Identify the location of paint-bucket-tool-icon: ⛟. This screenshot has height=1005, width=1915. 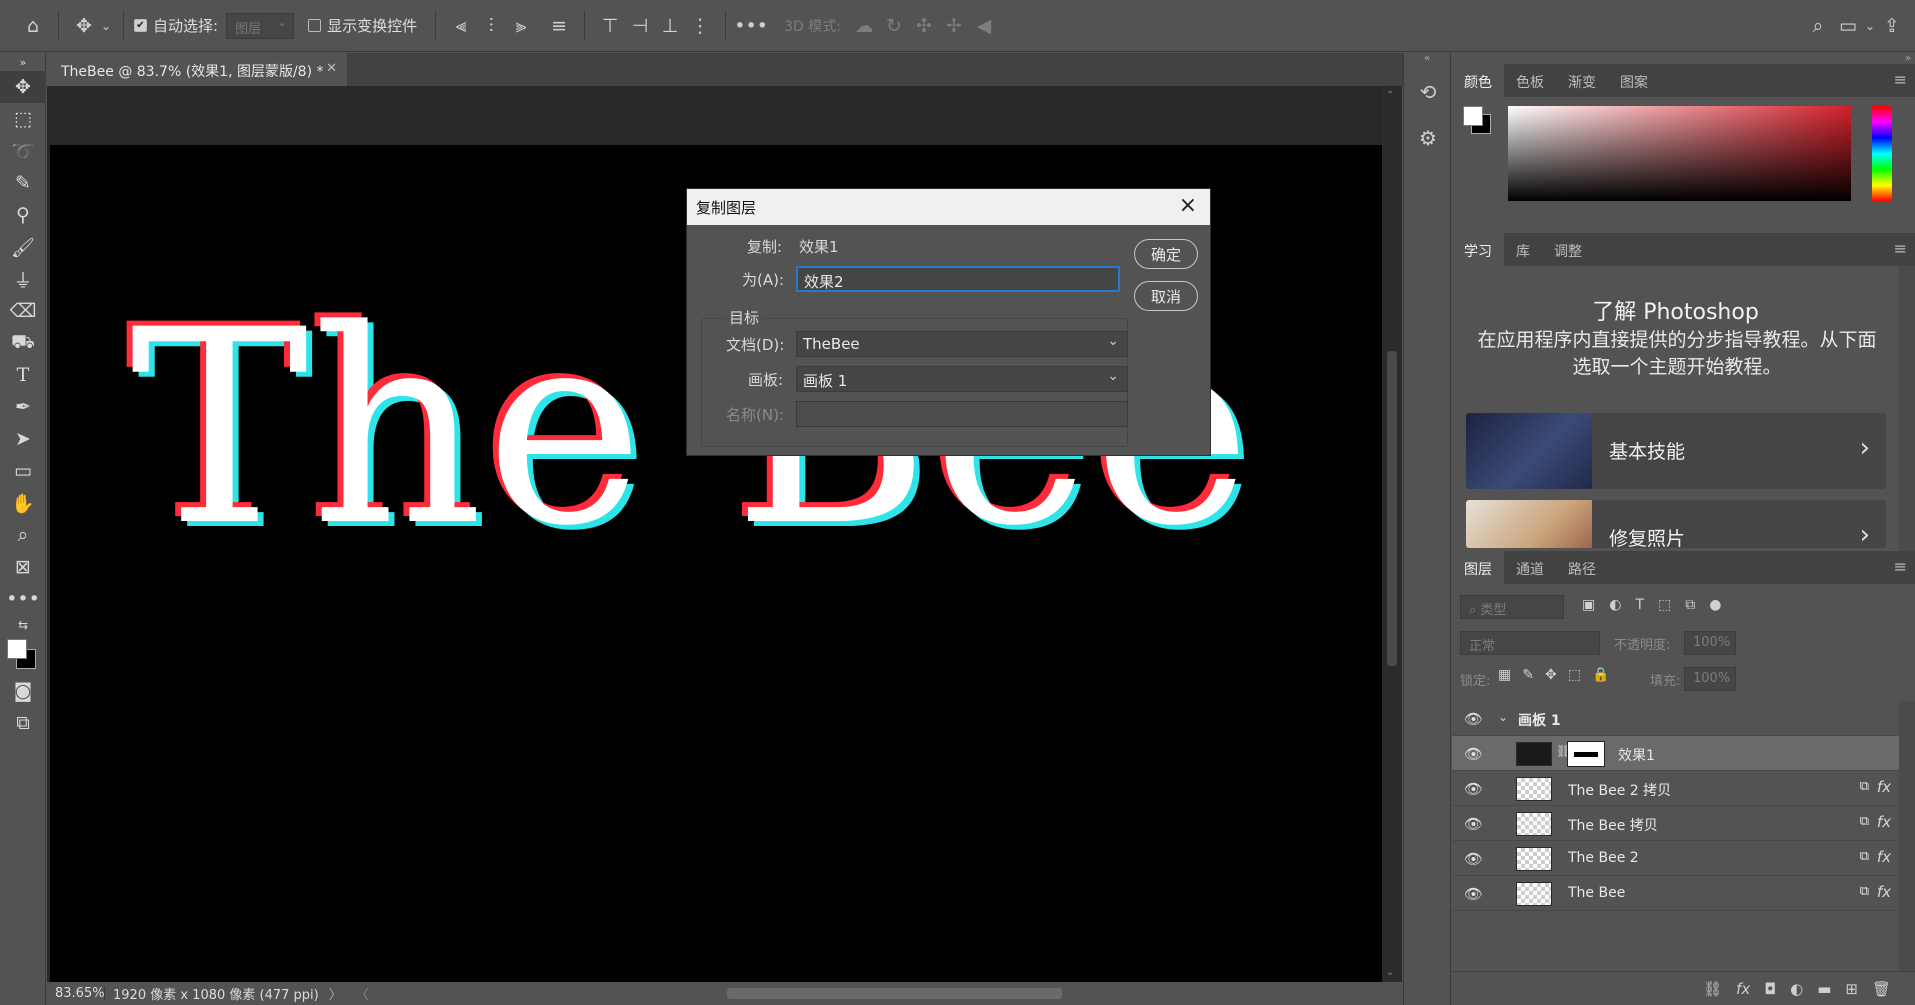
(23, 343).